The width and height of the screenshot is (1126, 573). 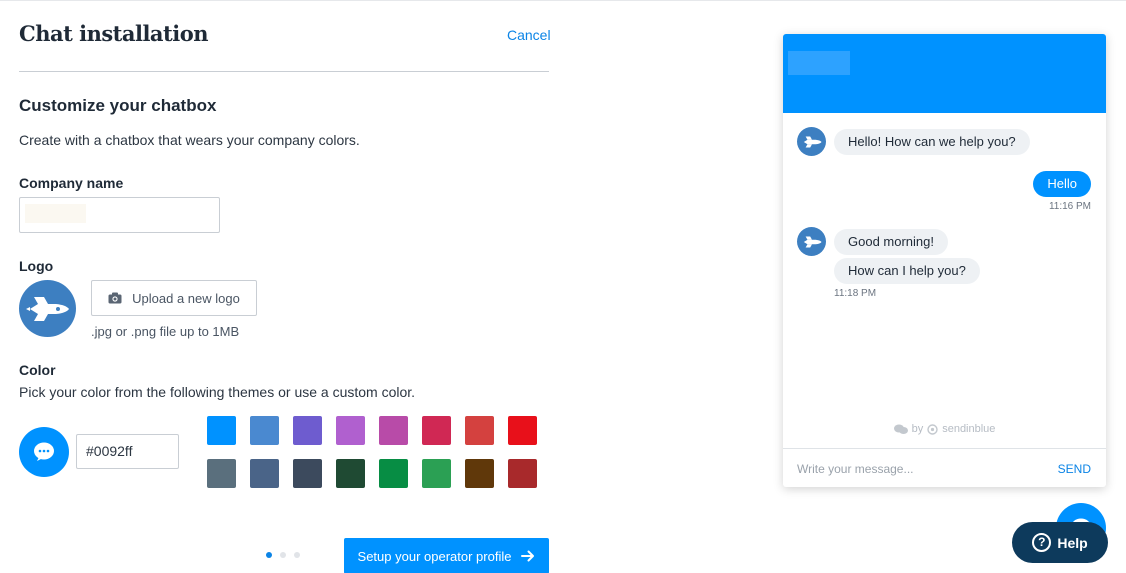 I want to click on next-button-label: Setup your operator profile, so click(x=434, y=556).